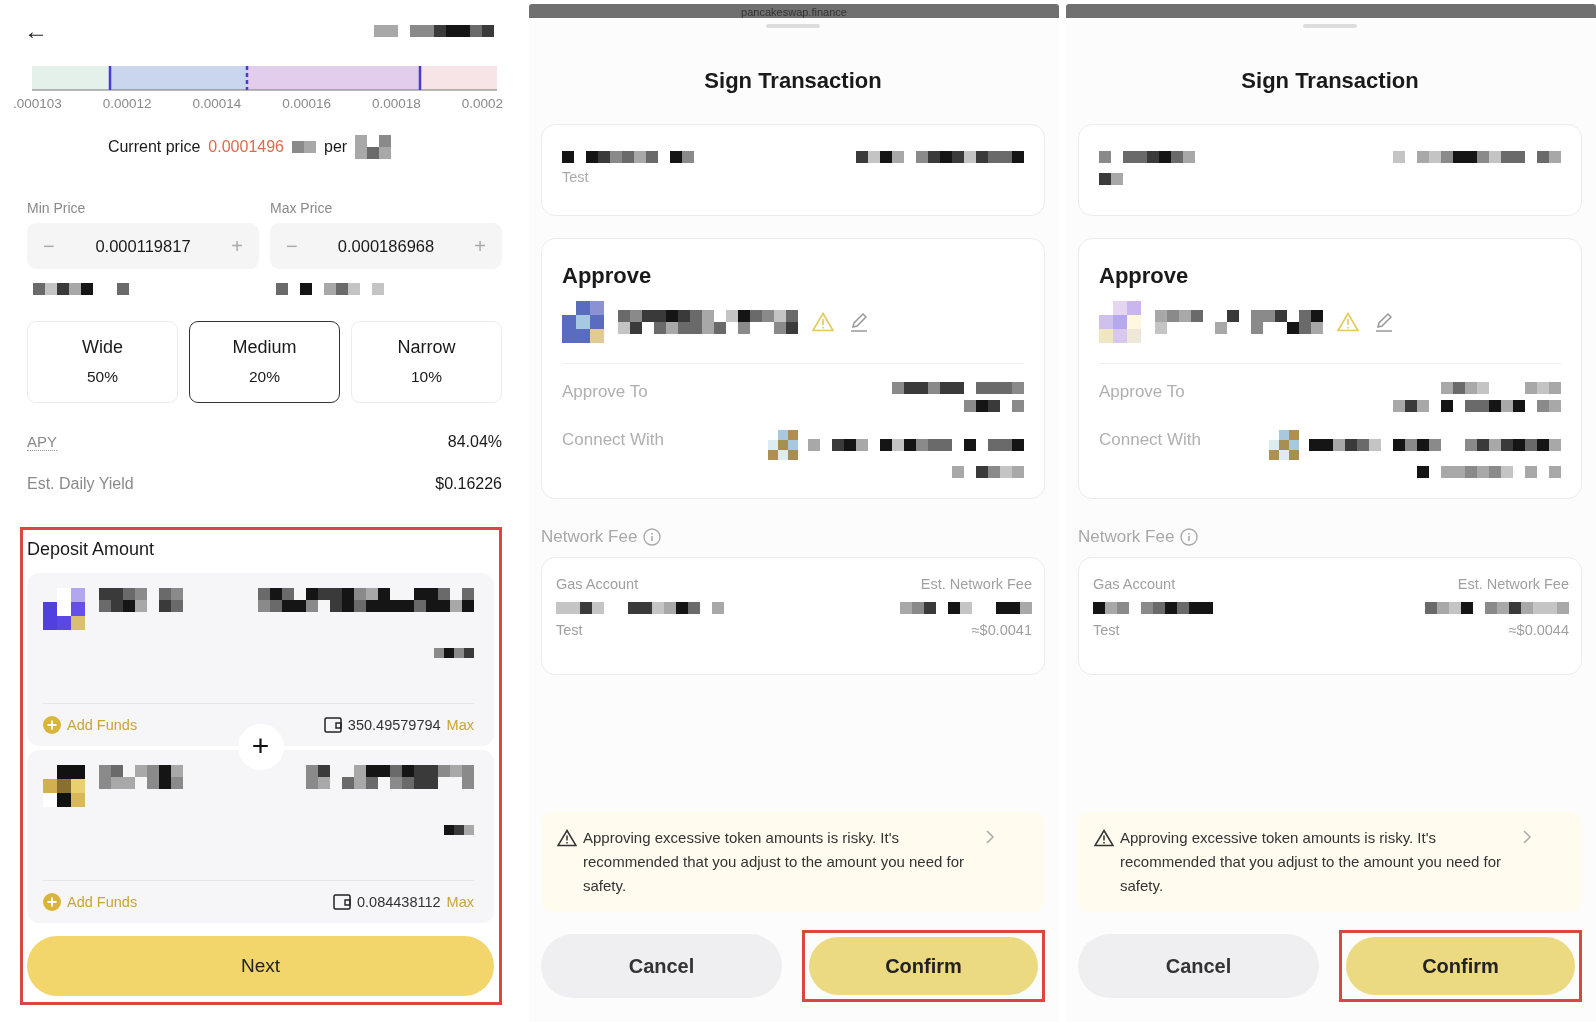  What do you see at coordinates (80, 484) in the screenshot?
I see `stat-label: Est. Daily Yield` at bounding box center [80, 484].